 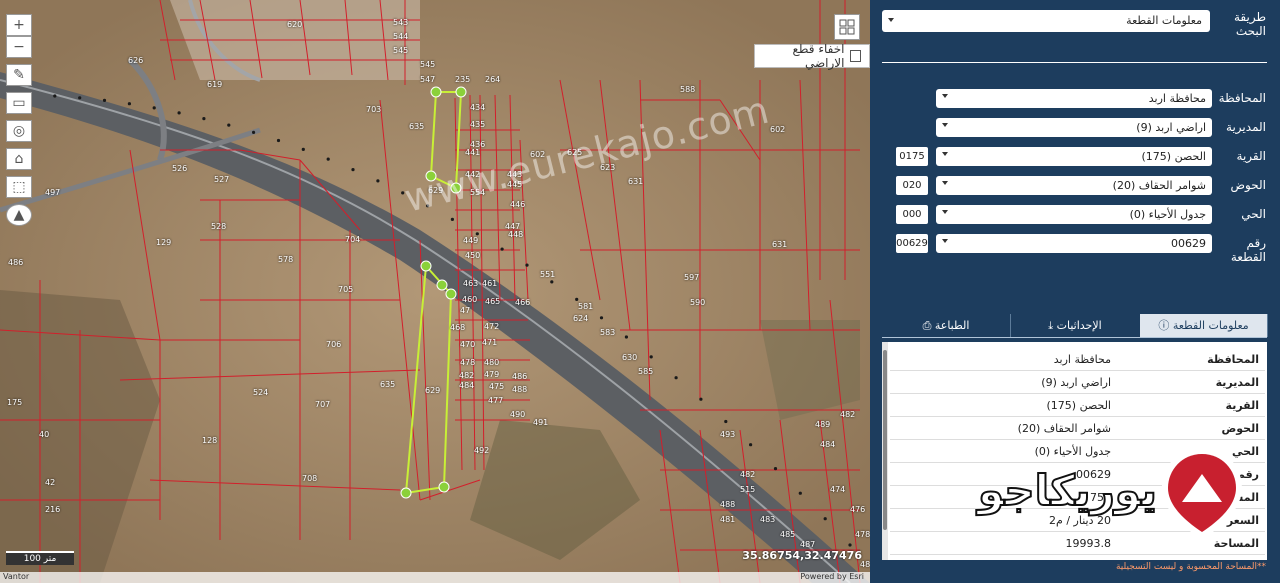 I want to click on zoom-in-icon: +, so click(x=19, y=25).